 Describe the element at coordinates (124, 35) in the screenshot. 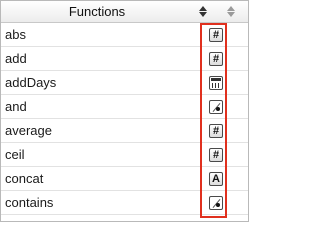

I see `list-item: abs` at that location.